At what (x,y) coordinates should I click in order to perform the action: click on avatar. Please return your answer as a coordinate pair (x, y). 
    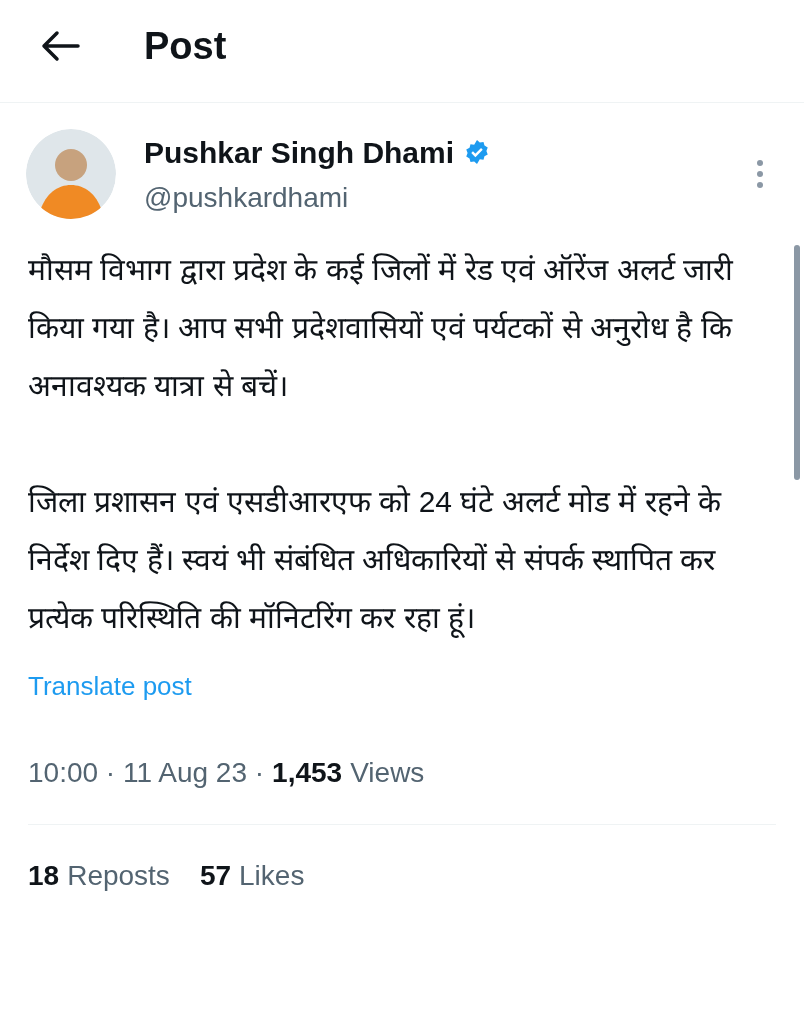
    Looking at the image, I should click on (71, 174).